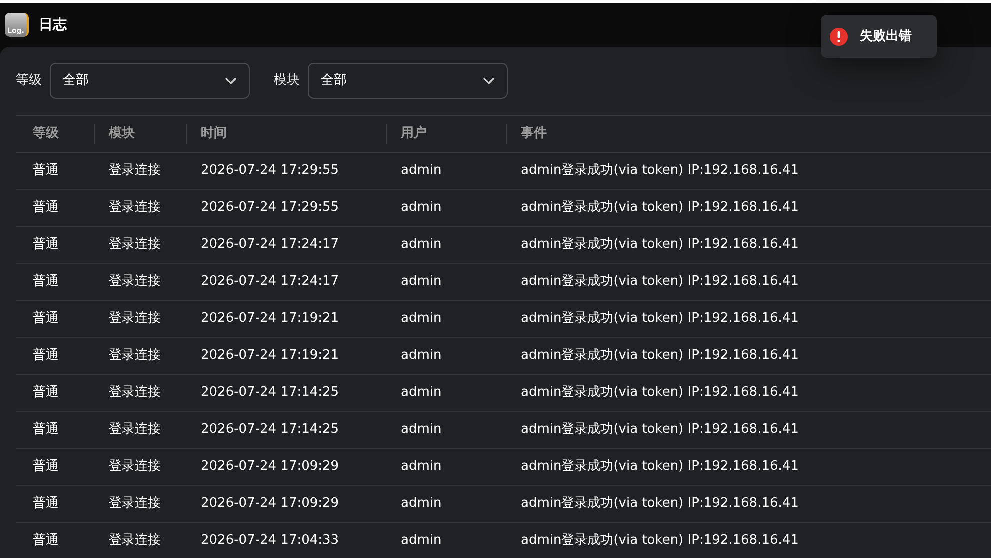 The height and width of the screenshot is (558, 991). I want to click on column-header: 等级, so click(46, 134).